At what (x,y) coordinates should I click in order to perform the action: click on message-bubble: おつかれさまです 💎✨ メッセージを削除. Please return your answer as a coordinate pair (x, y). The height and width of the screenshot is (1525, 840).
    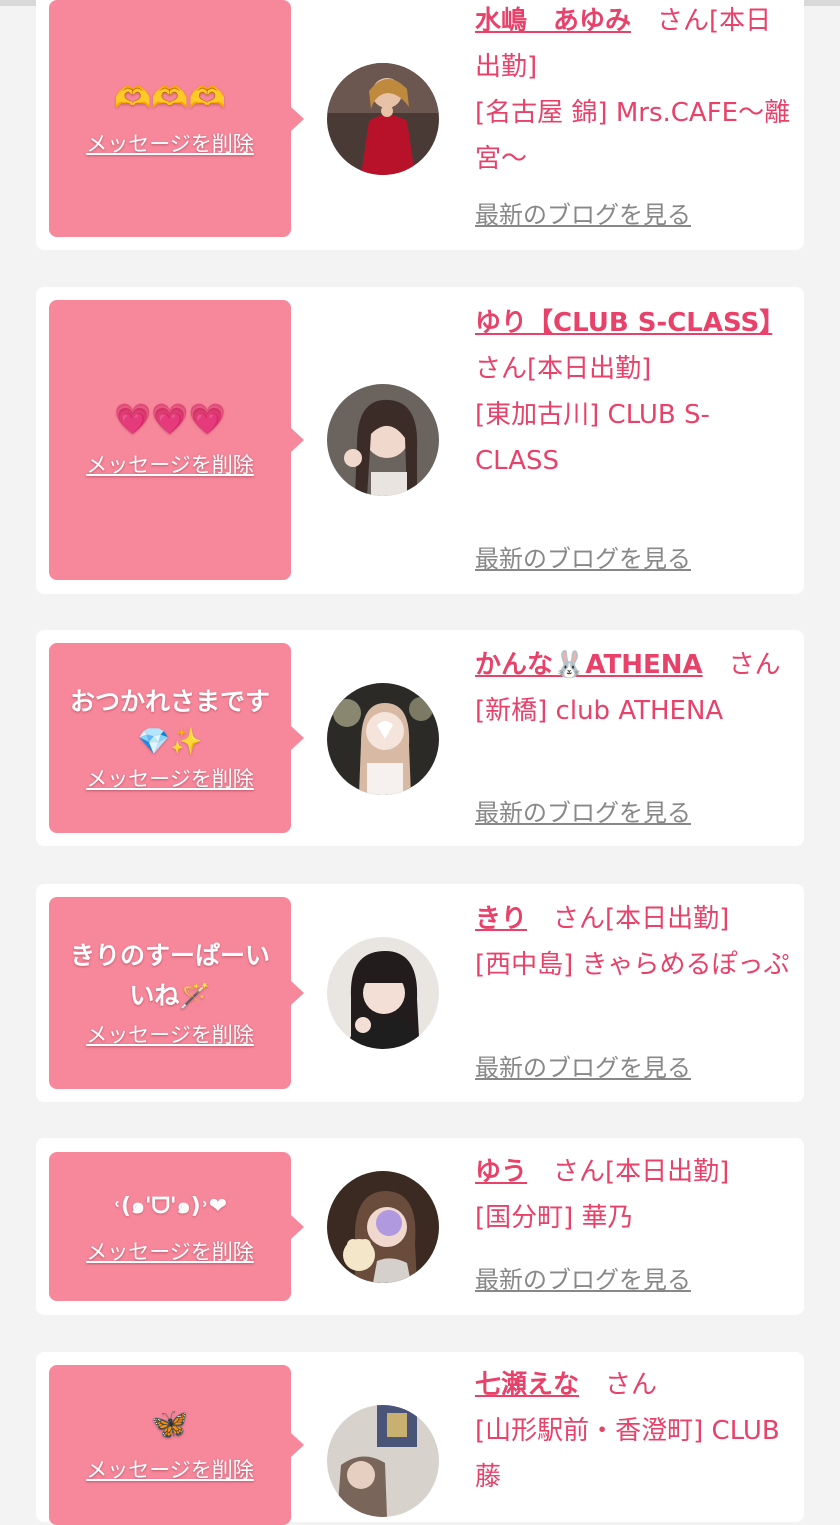
    Looking at the image, I should click on (176, 738).